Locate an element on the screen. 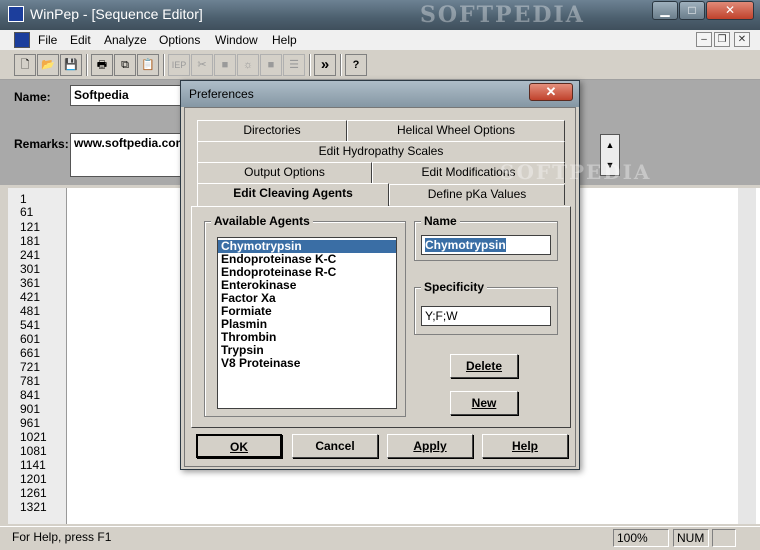  ruler-number: 301 is located at coordinates (30, 269).